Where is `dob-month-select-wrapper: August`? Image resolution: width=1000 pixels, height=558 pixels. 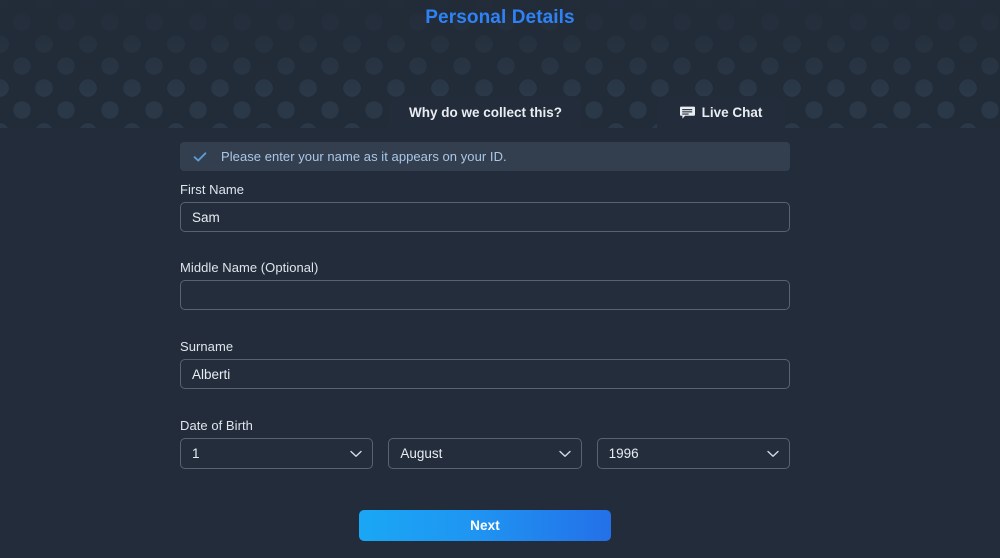
dob-month-select-wrapper: August is located at coordinates (485, 453).